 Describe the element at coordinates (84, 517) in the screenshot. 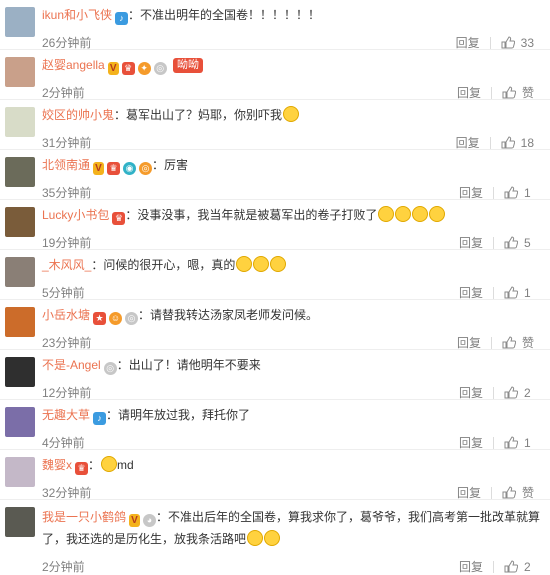

I see `username-link: 我是一只小鹤鸽` at that location.